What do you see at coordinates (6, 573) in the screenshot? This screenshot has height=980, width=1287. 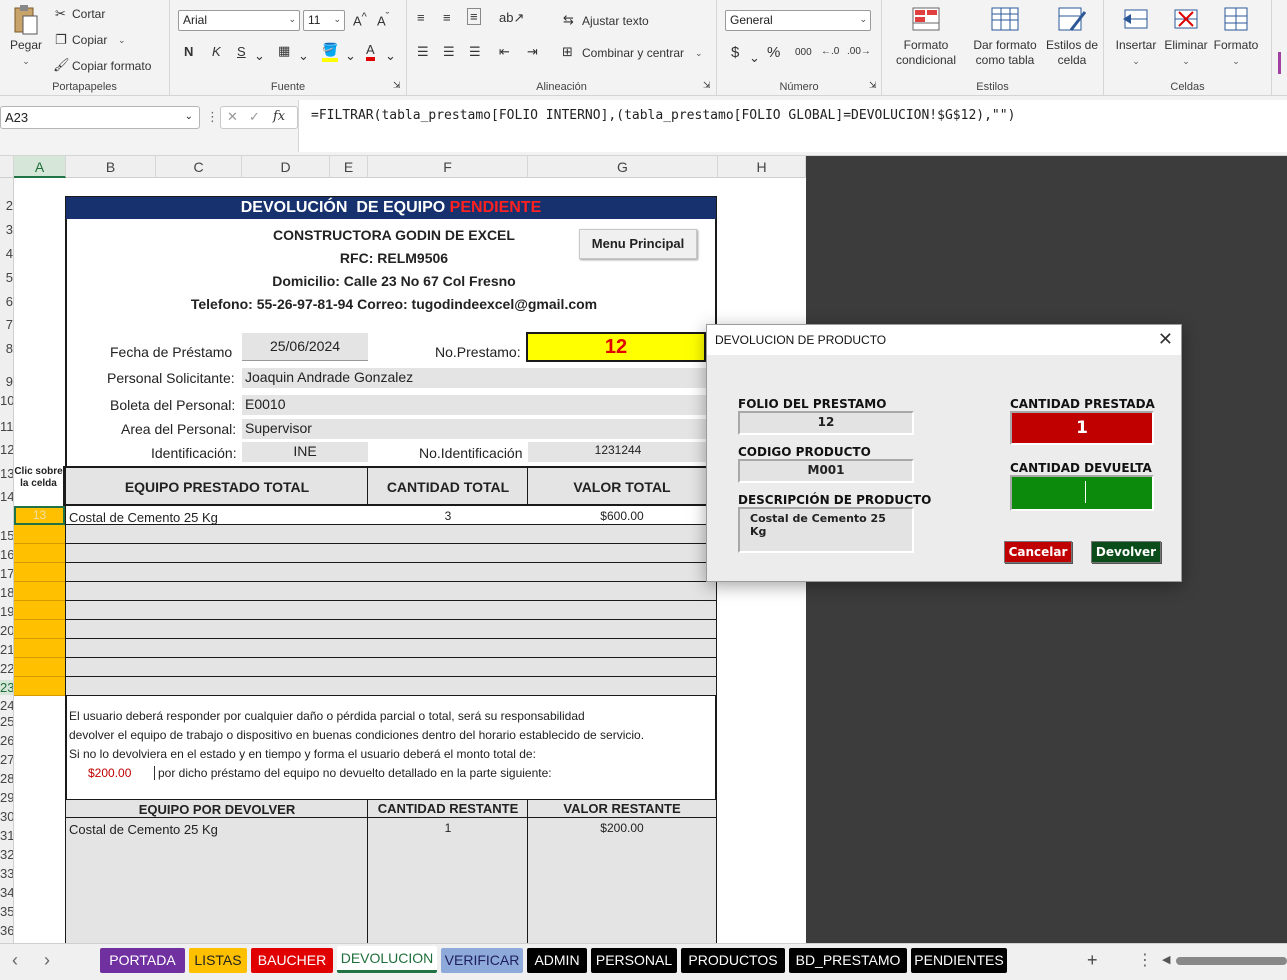 I see `row-header: 17` at bounding box center [6, 573].